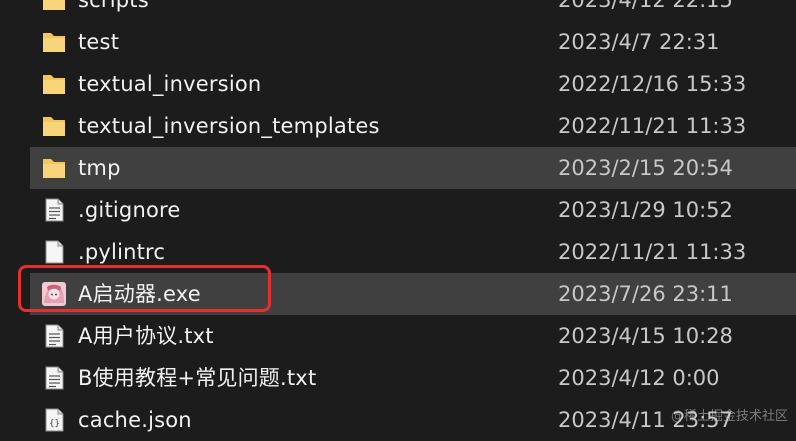  What do you see at coordinates (398, 168) in the screenshot?
I see `file-row-selected: tmp 2023/2/15 20:54` at bounding box center [398, 168].